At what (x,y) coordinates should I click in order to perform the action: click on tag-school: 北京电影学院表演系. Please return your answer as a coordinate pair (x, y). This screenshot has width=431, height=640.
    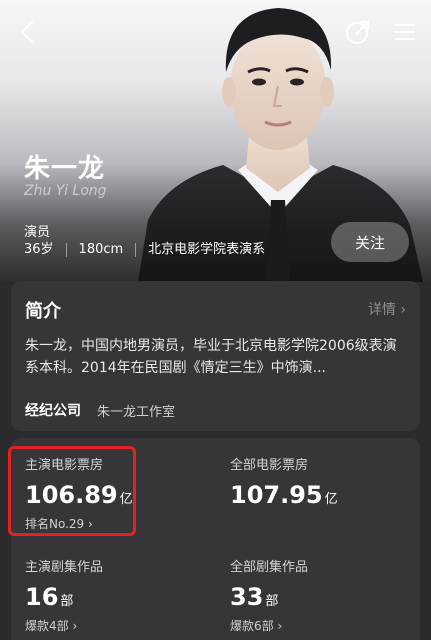
    Looking at the image, I should click on (207, 249).